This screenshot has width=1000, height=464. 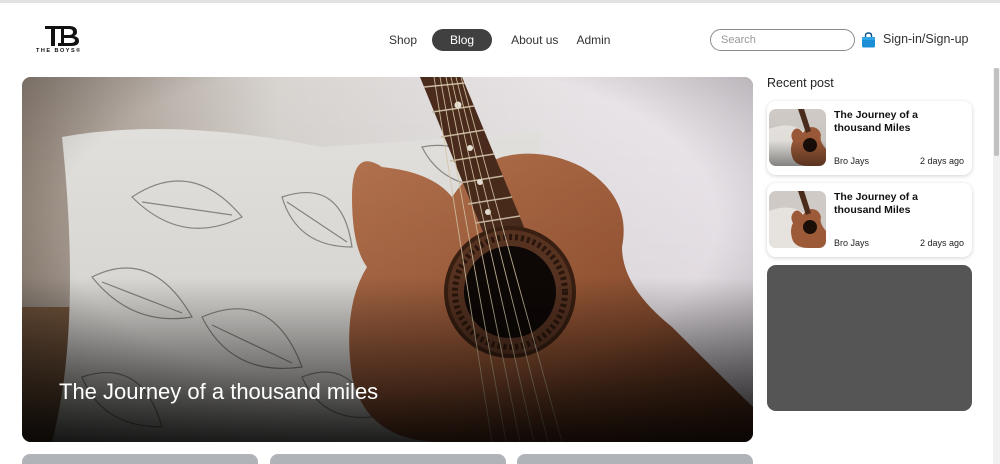 I want to click on hero-title: The Journey of a thousand miles, so click(x=219, y=391).